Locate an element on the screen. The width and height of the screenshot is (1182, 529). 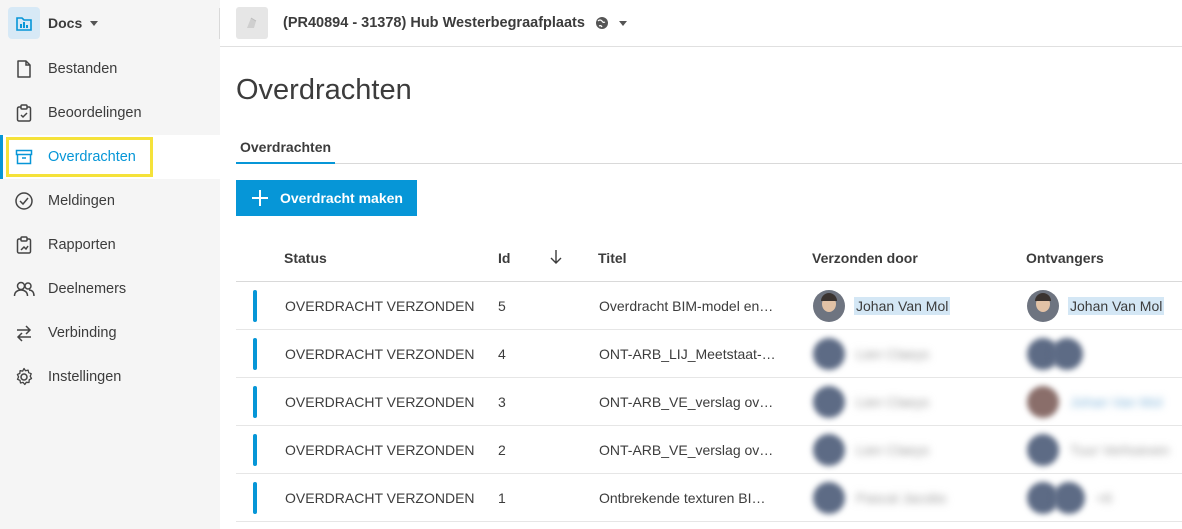
recipient: +6 is located at coordinates (1070, 498).